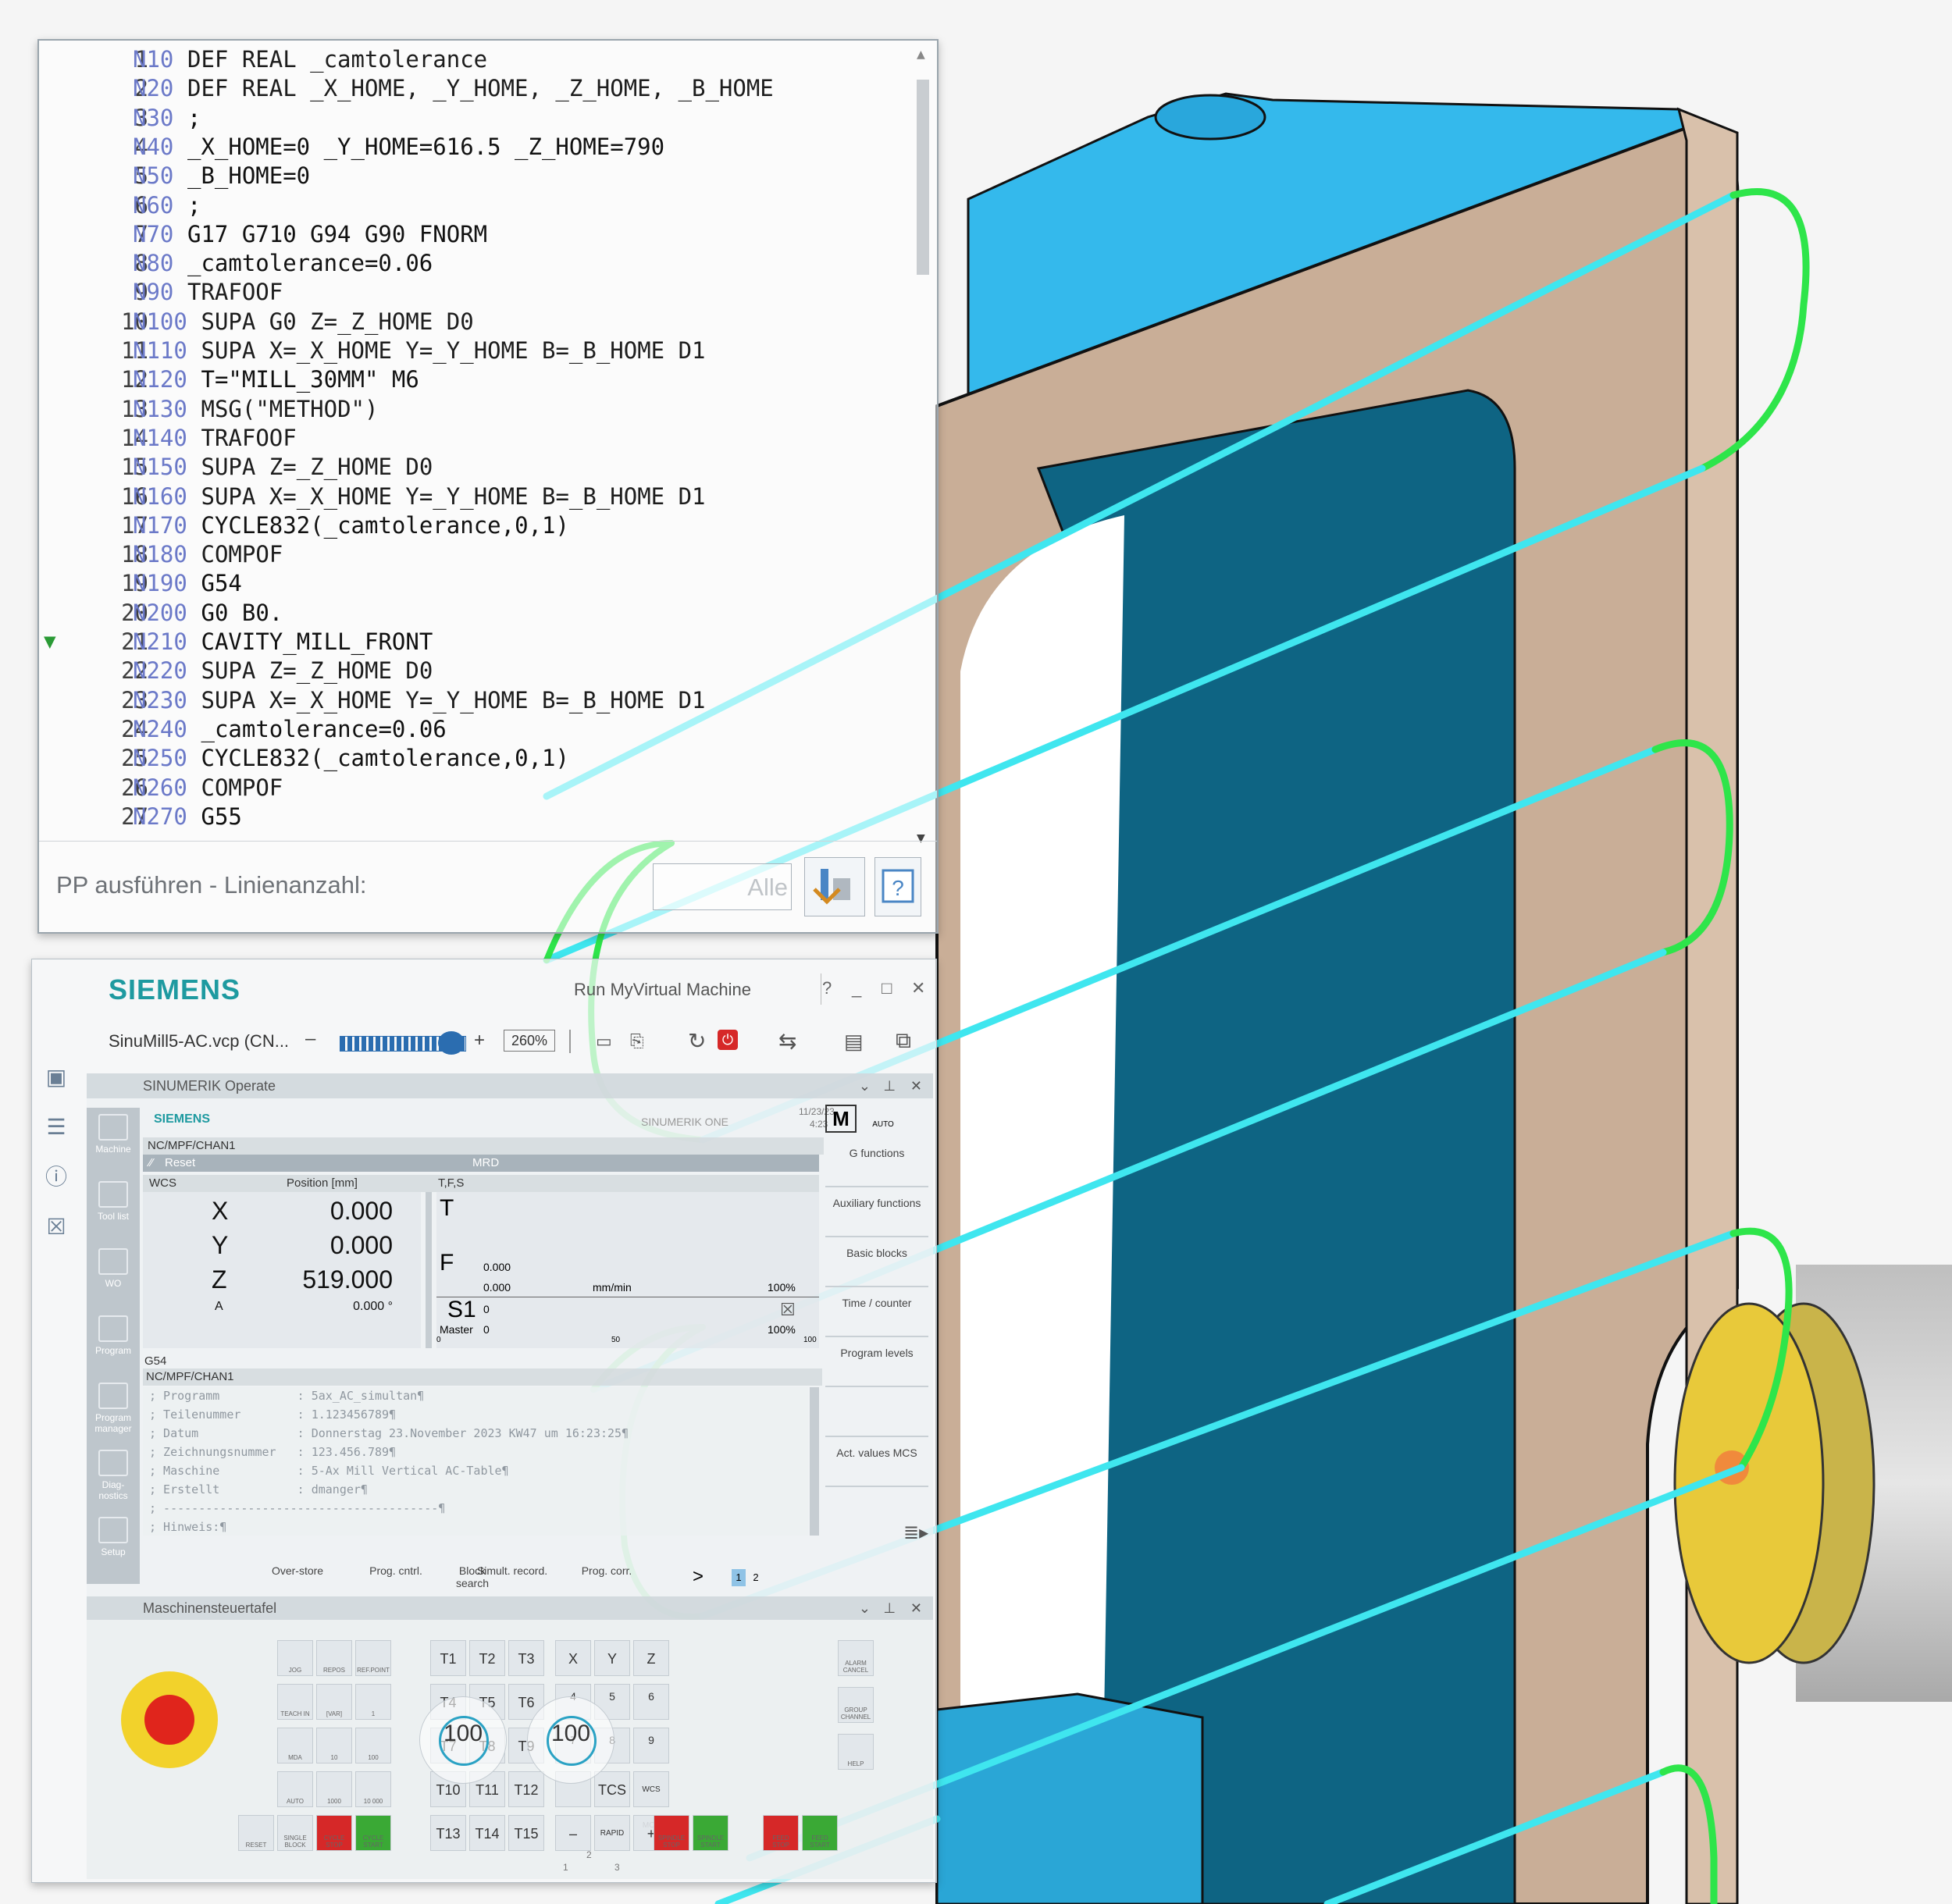  I want to click on axis-key: 9, so click(651, 1745).